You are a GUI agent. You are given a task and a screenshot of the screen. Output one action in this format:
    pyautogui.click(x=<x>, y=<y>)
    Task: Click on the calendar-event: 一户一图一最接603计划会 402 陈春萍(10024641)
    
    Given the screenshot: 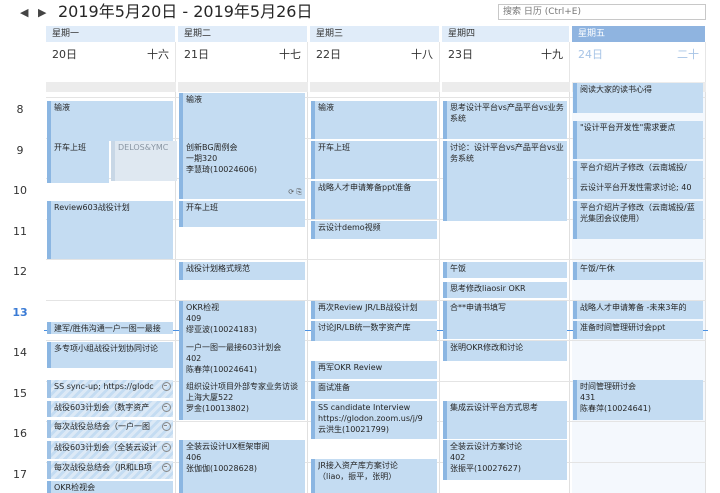 What is the action you would take?
    pyautogui.click(x=242, y=361)
    